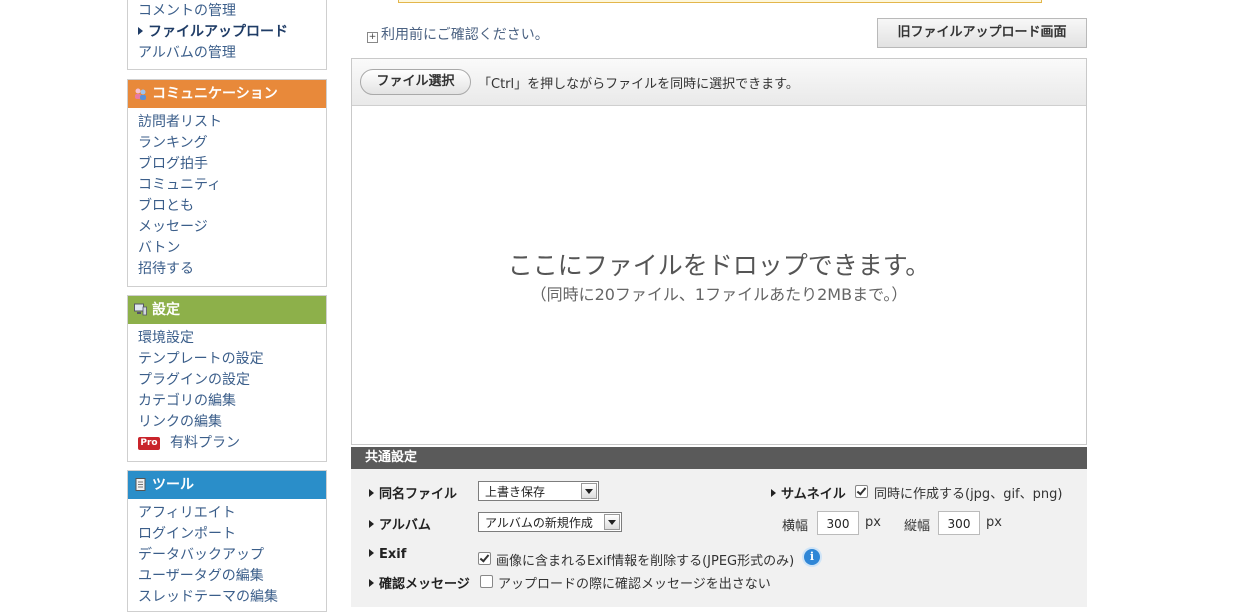 Image resolution: width=1239 pixels, height=612 pixels. What do you see at coordinates (140, 91) in the screenshot?
I see `people-icon` at bounding box center [140, 91].